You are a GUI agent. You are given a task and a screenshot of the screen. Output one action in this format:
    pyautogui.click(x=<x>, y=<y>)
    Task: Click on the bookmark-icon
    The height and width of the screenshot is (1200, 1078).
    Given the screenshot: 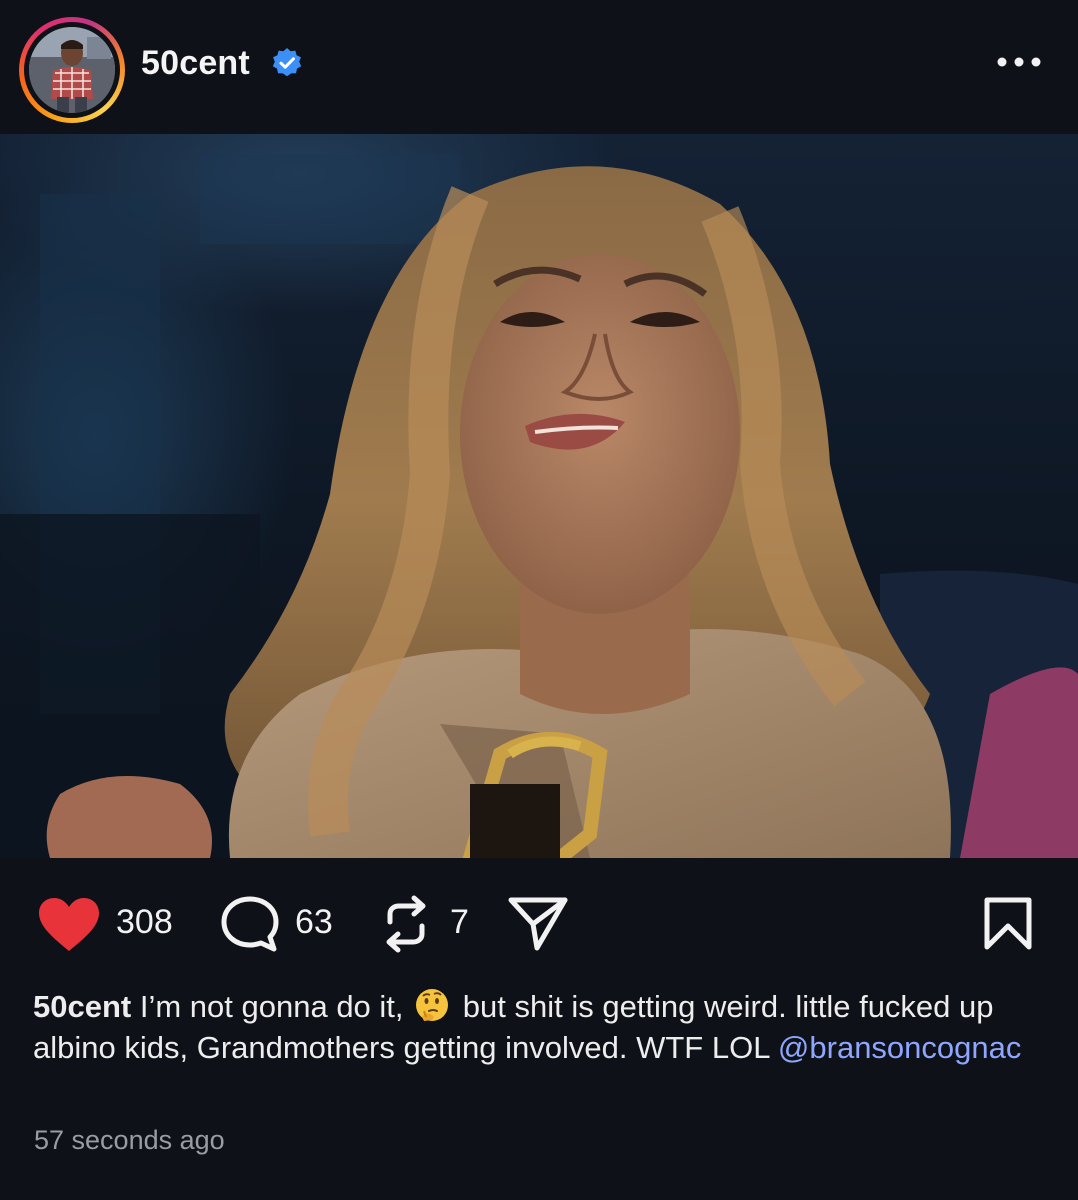 What is the action you would take?
    pyautogui.click(x=1008, y=924)
    